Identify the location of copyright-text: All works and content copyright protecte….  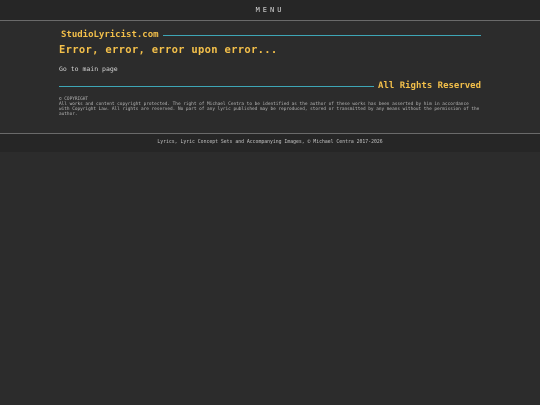
(269, 110).